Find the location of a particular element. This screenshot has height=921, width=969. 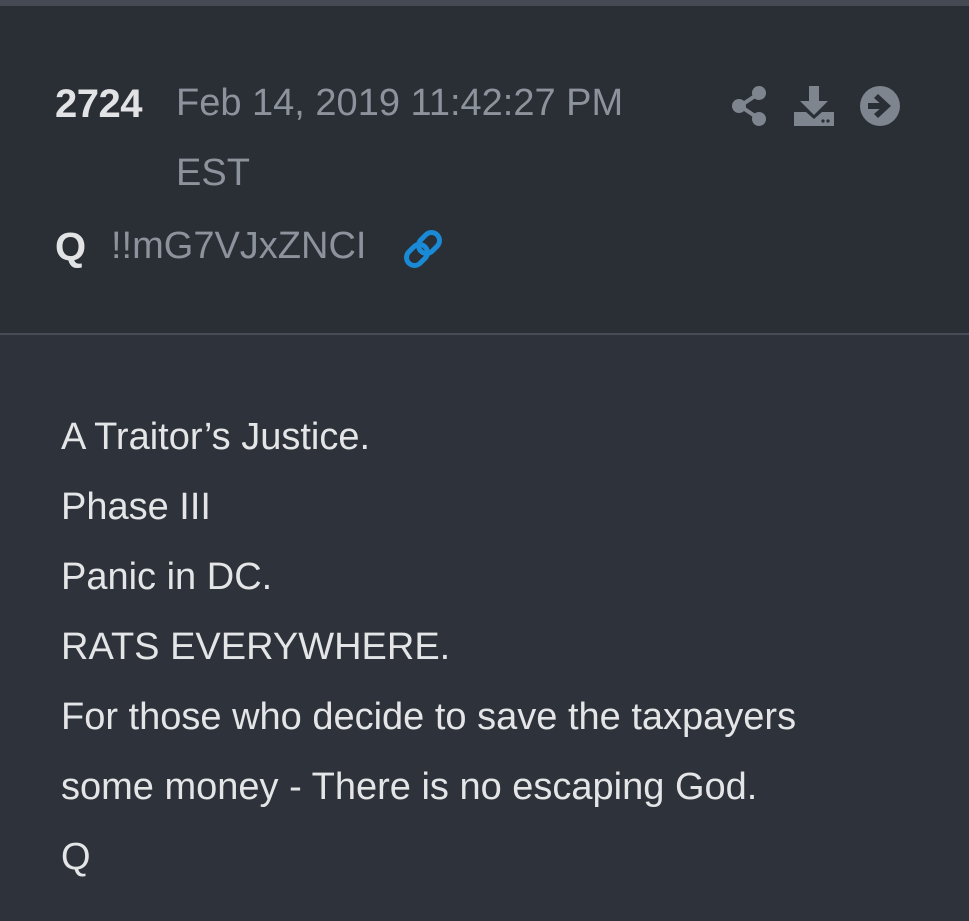

author-name: Q is located at coordinates (71, 247).